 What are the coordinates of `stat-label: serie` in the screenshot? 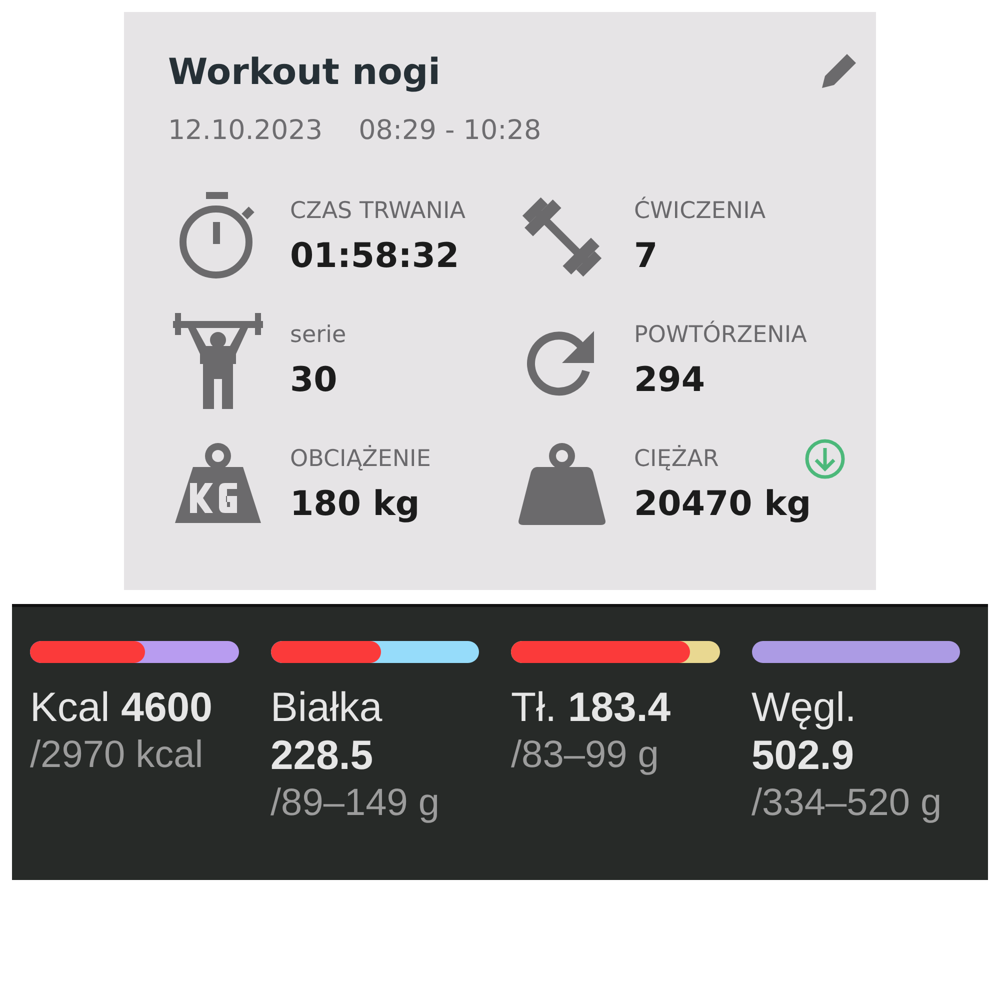 It's located at (318, 335).